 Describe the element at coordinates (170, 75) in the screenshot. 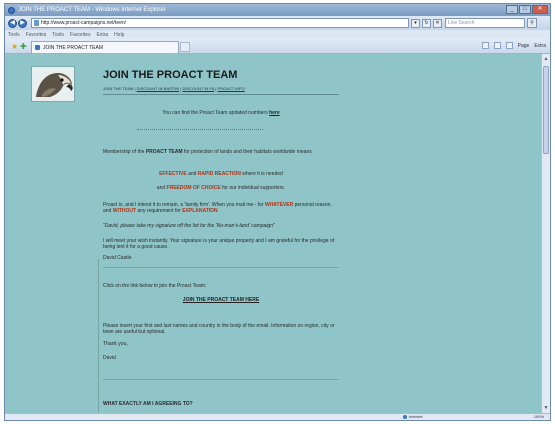

I see `page-title: JOIN THE PROACT TEAM` at that location.